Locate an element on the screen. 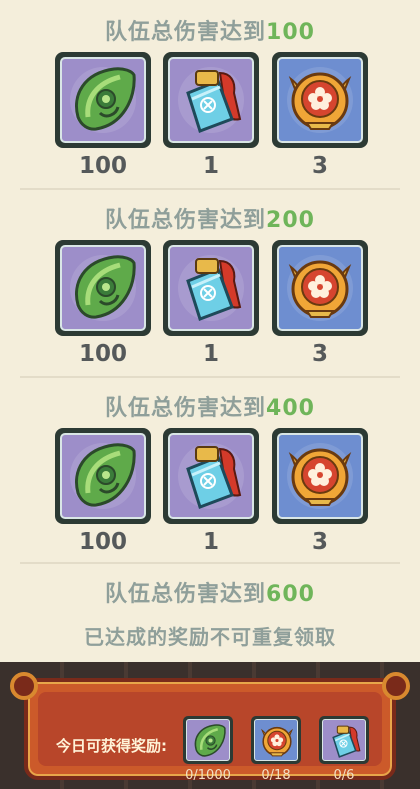  tier-threshold: 200 is located at coordinates (290, 220).